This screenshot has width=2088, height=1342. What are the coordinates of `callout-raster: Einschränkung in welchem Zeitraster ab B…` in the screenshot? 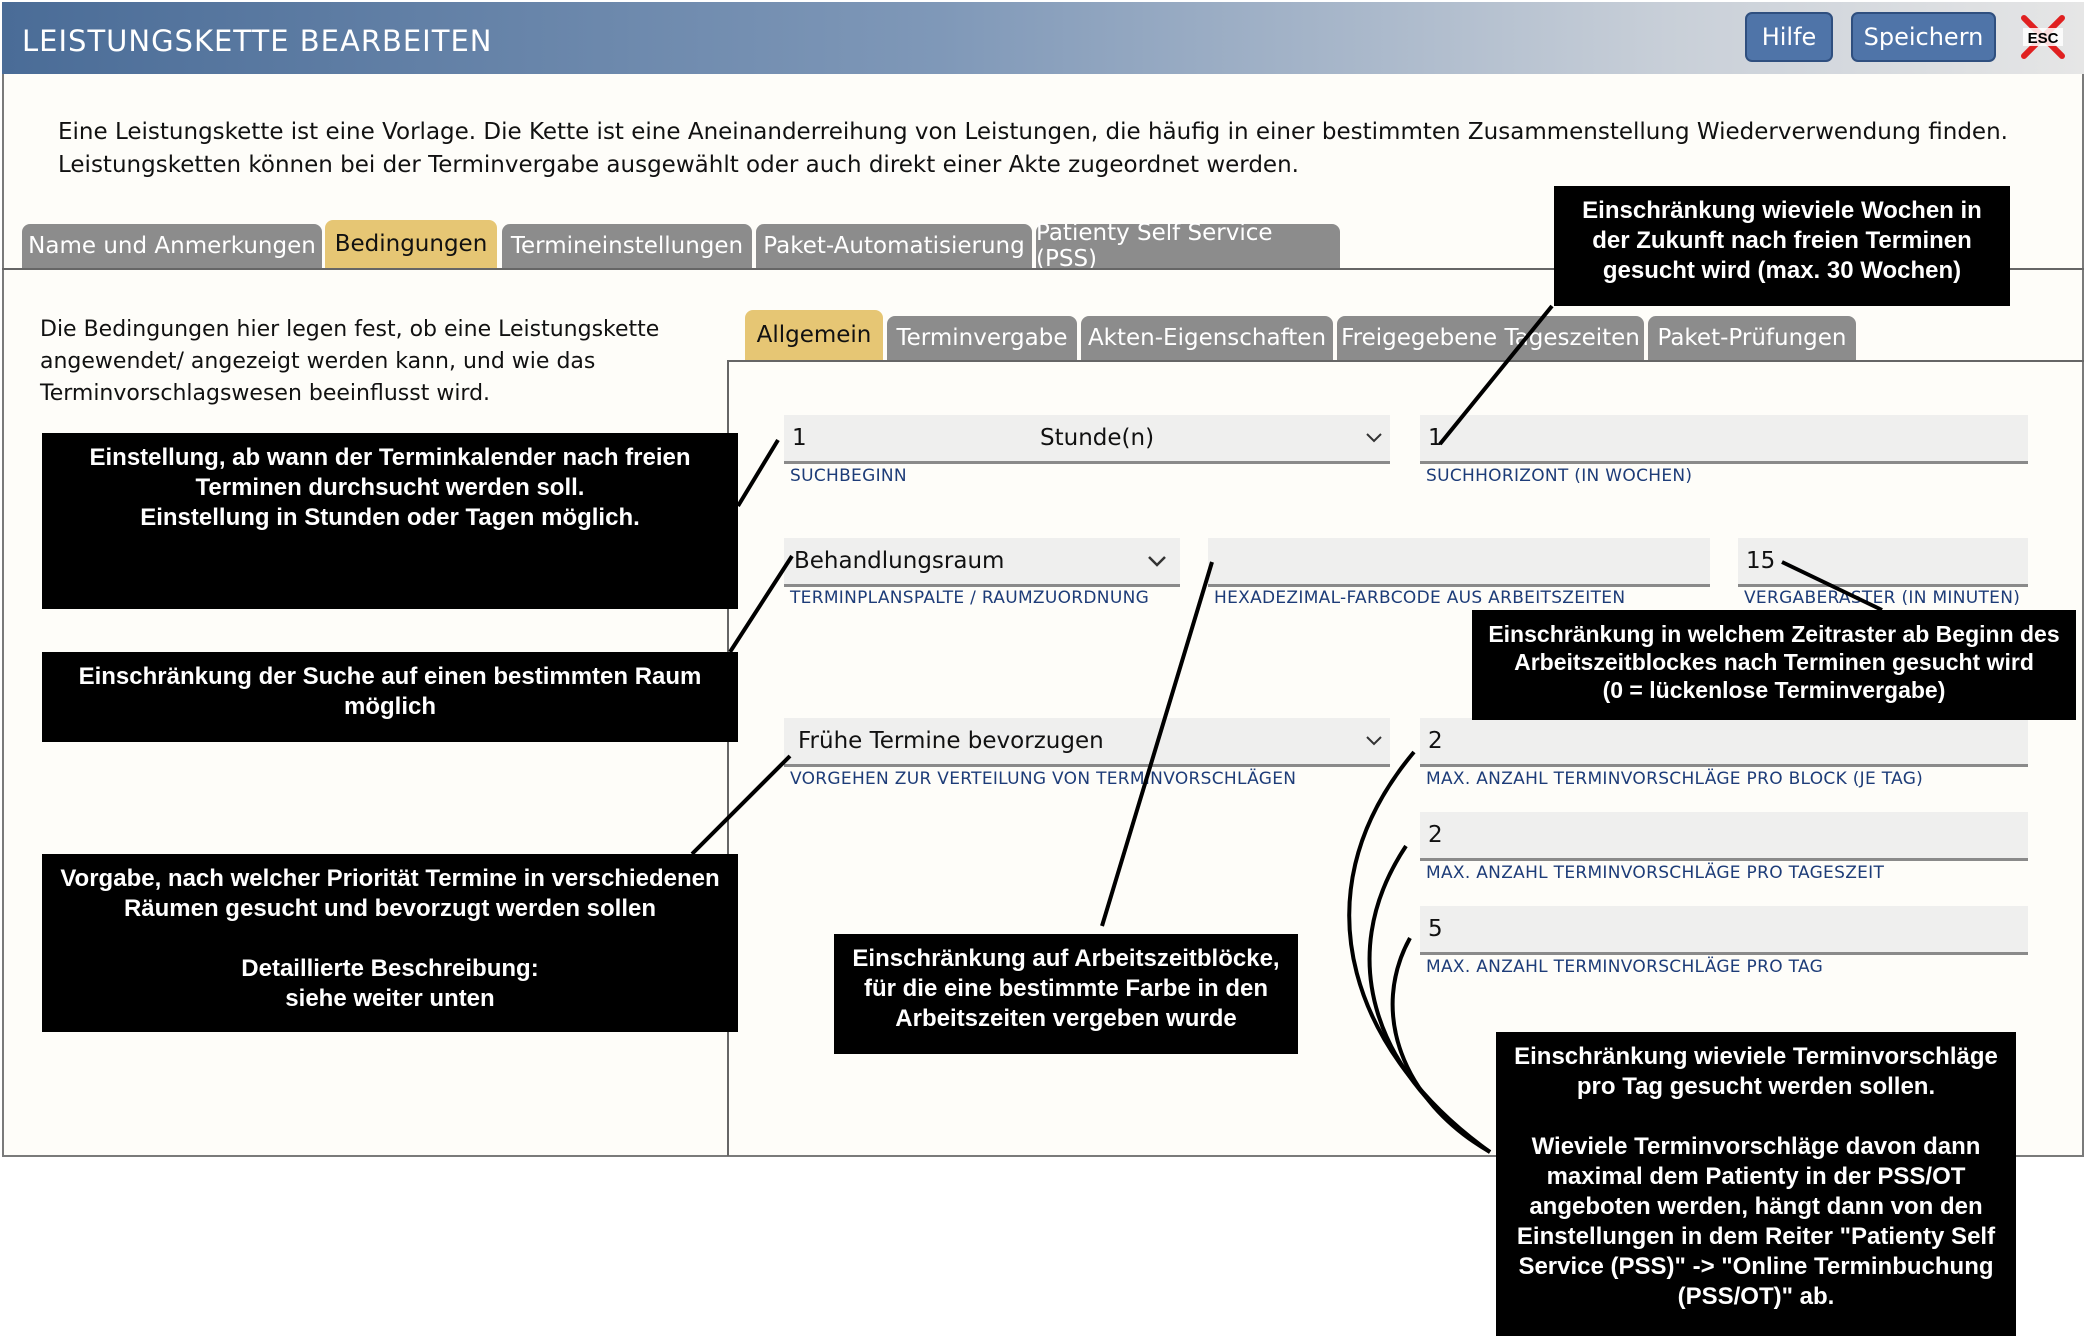 It's located at (1774, 665).